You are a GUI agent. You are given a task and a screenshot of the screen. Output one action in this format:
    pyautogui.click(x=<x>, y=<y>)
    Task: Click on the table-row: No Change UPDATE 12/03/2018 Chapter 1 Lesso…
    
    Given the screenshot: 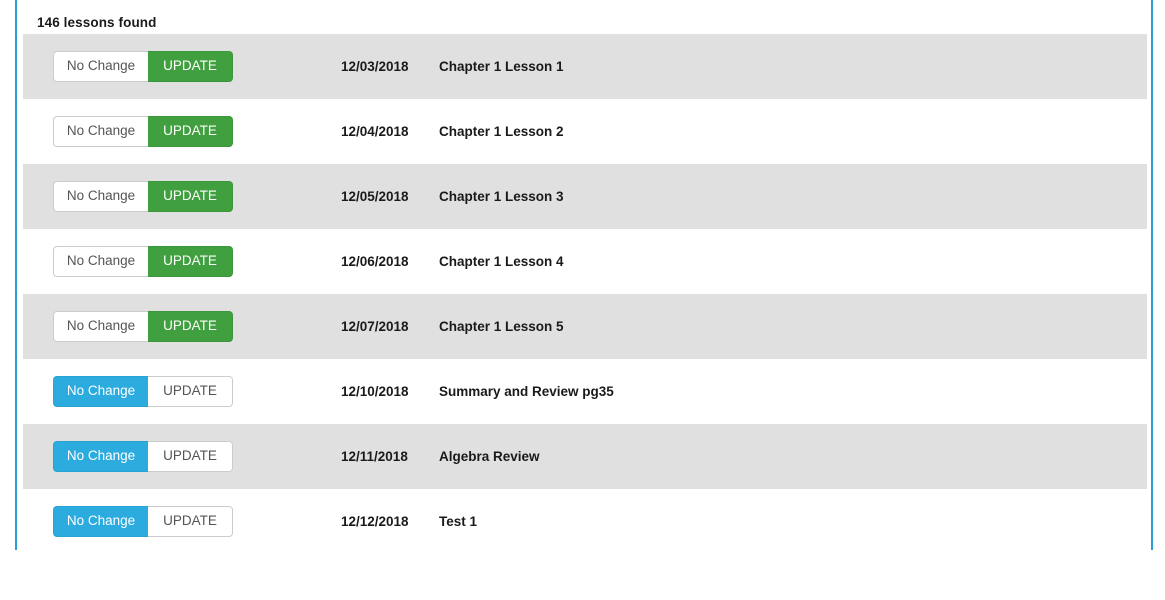 What is the action you would take?
    pyautogui.click(x=585, y=66)
    